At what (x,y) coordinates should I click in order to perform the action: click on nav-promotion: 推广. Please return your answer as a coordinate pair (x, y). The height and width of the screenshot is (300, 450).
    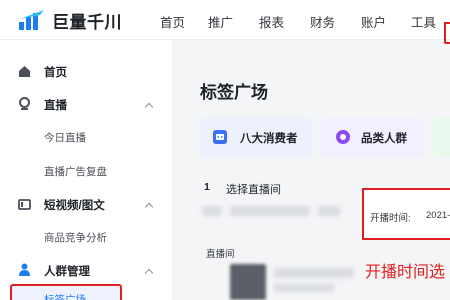
    Looking at the image, I should click on (220, 21).